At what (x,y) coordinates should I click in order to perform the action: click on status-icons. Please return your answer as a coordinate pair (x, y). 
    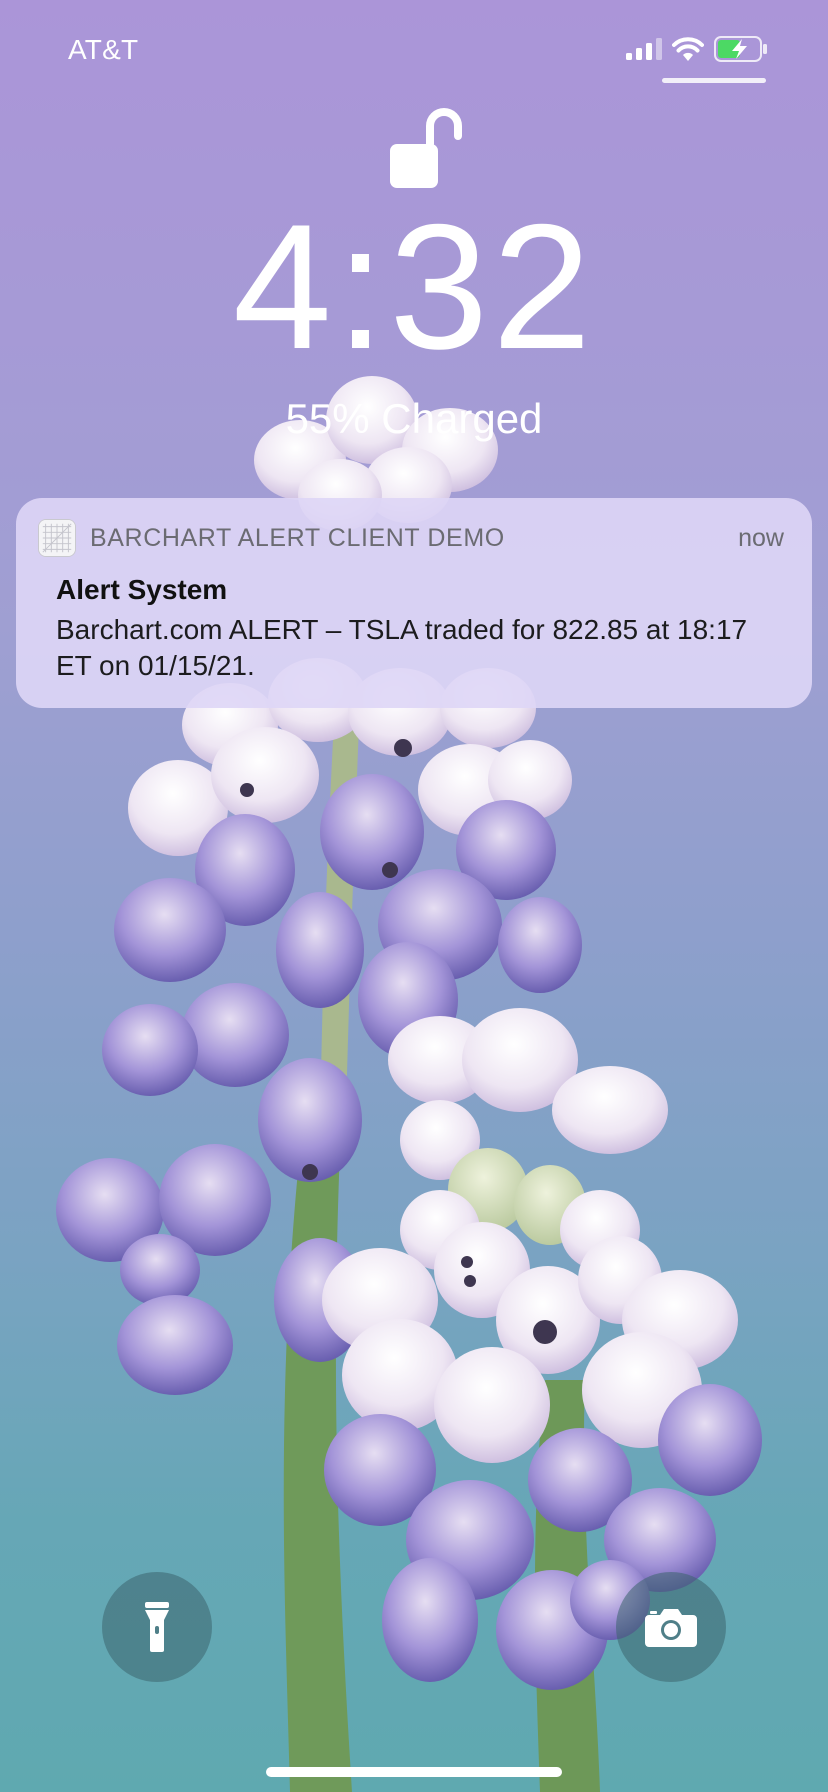
    Looking at the image, I should click on (697, 49).